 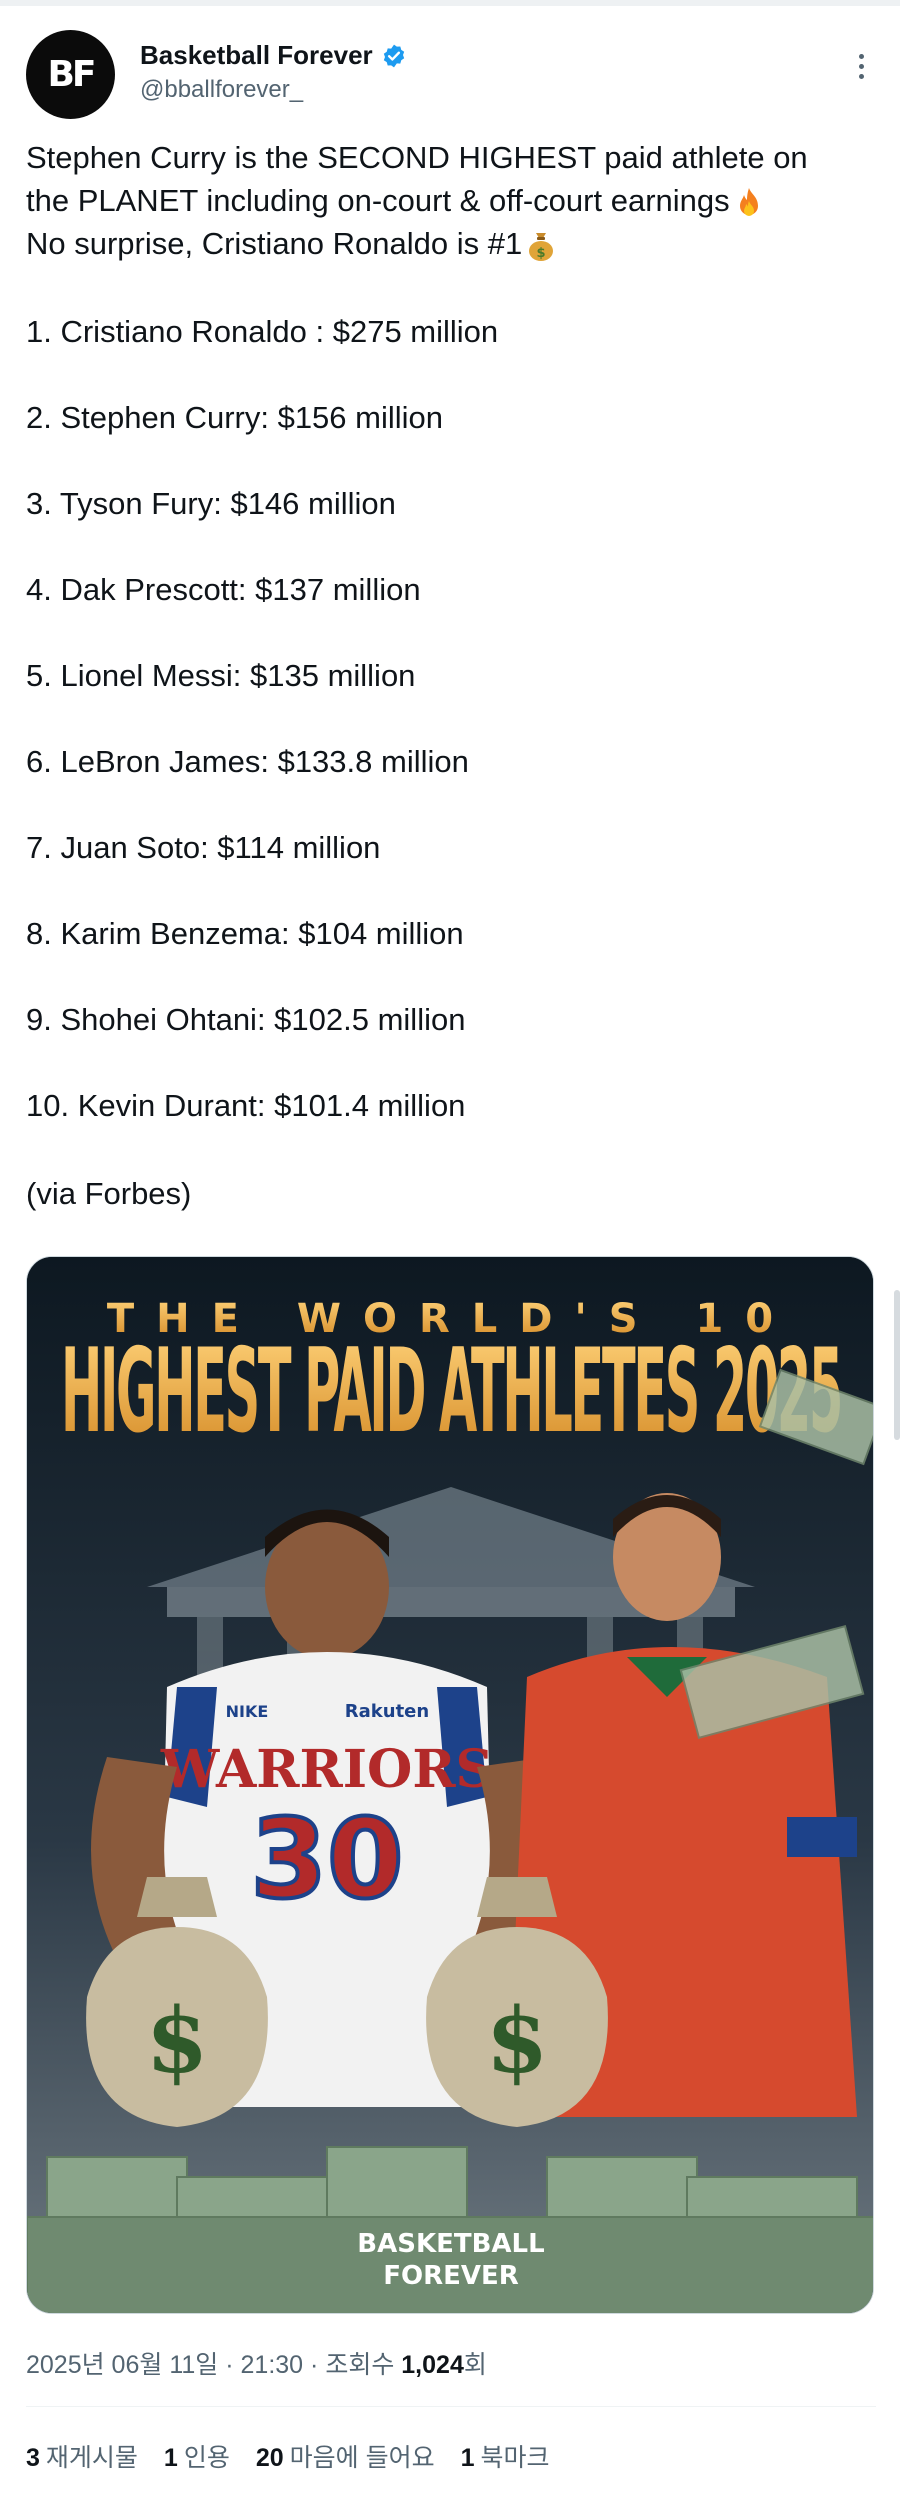 I want to click on quotes-stat: 1 인용, so click(x=197, y=2456).